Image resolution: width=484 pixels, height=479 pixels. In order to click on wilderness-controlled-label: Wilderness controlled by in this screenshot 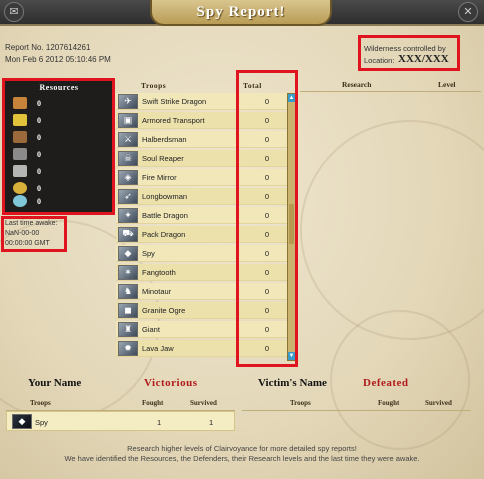, I will do `click(405, 48)`.